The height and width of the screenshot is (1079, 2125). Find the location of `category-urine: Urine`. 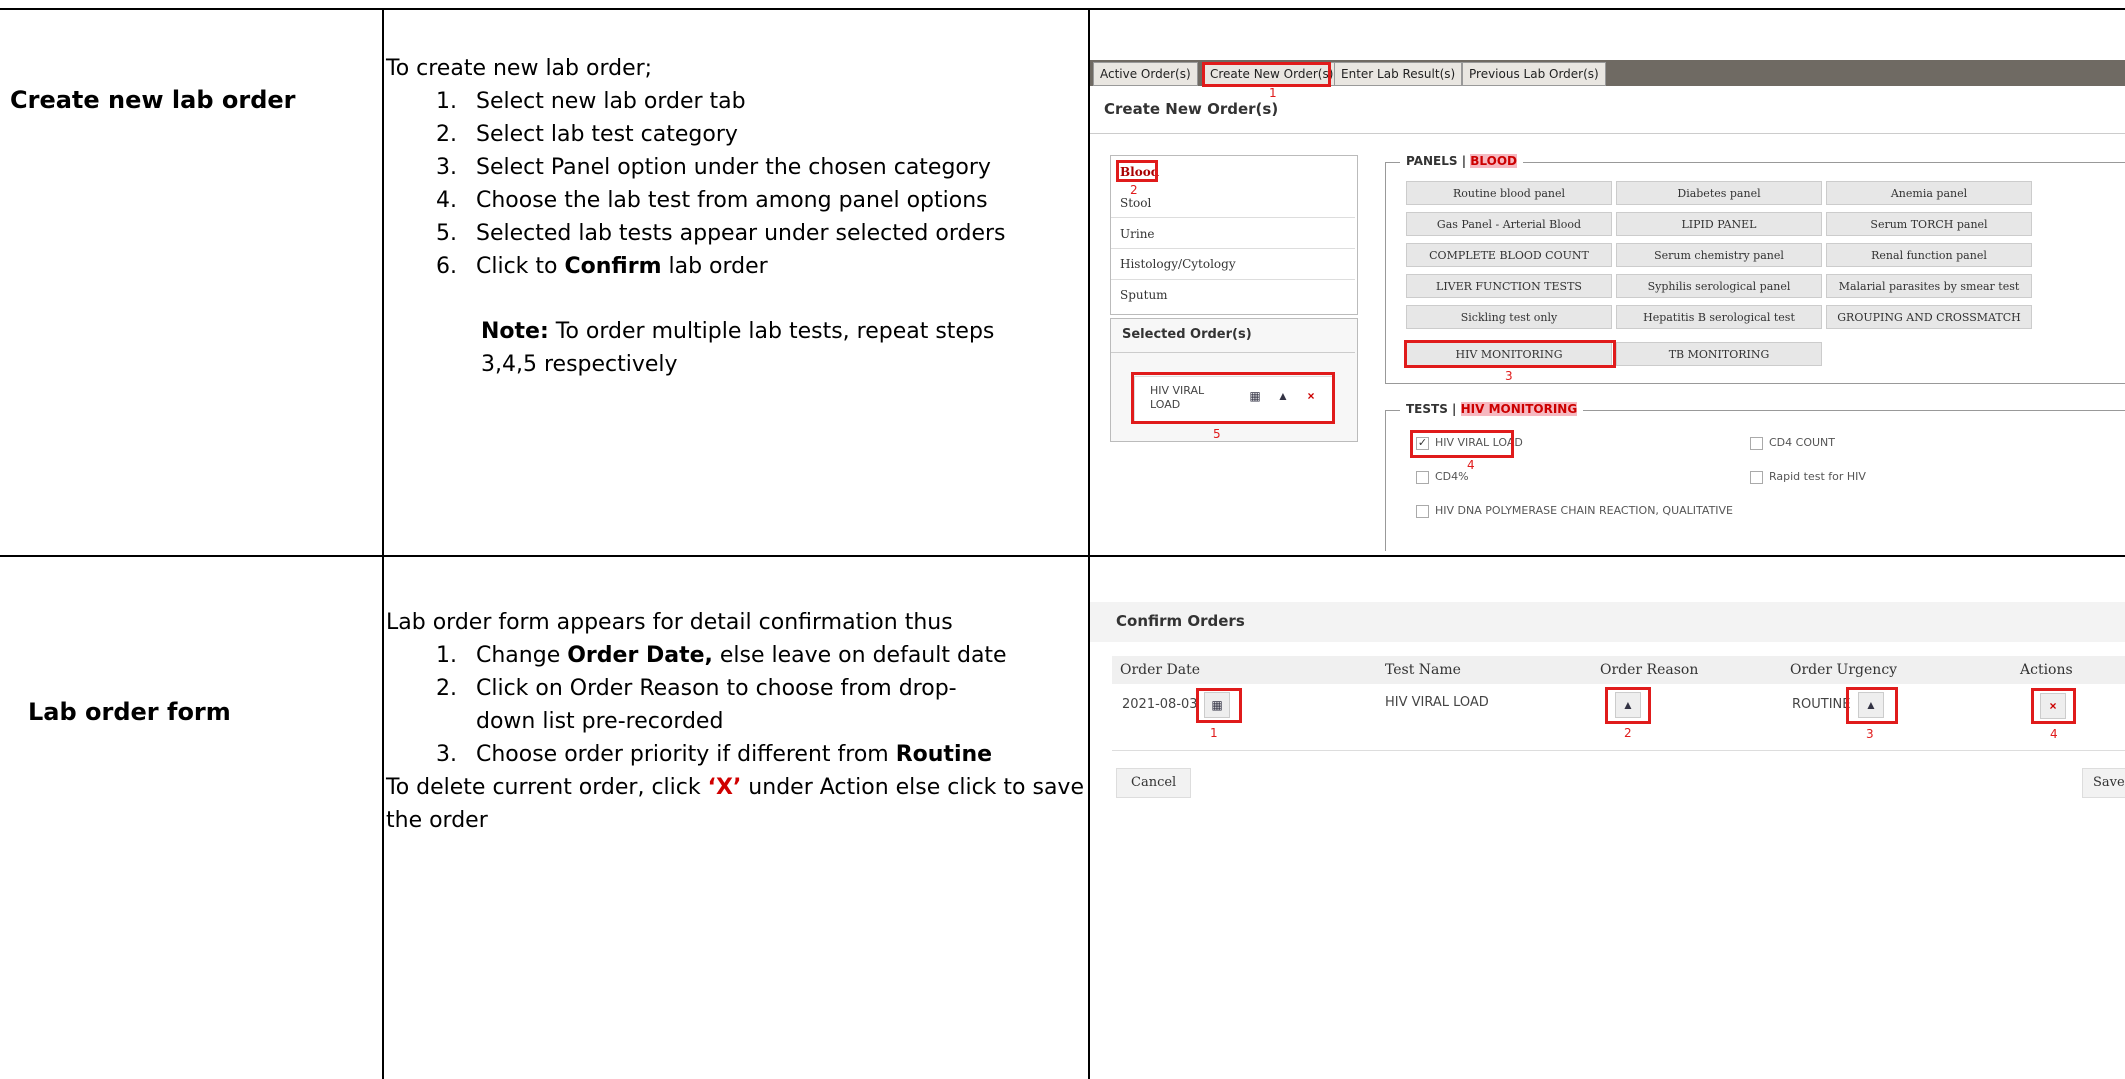

category-urine: Urine is located at coordinates (1137, 234).